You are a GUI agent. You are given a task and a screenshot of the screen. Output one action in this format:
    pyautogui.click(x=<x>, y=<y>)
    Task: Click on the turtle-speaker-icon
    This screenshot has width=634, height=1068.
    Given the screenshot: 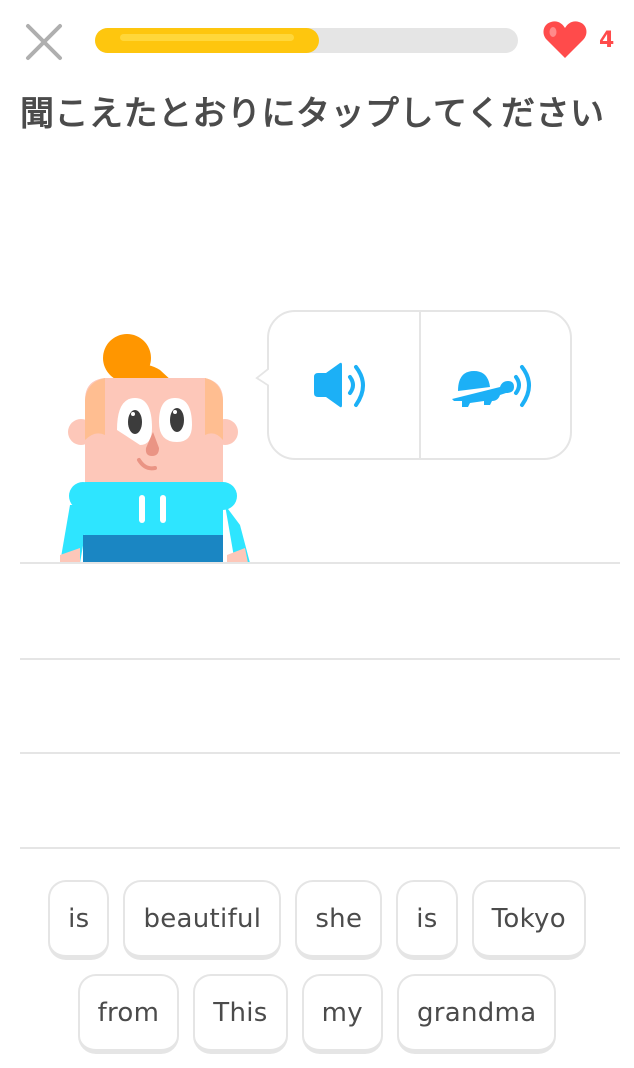 What is the action you would take?
    pyautogui.click(x=492, y=386)
    